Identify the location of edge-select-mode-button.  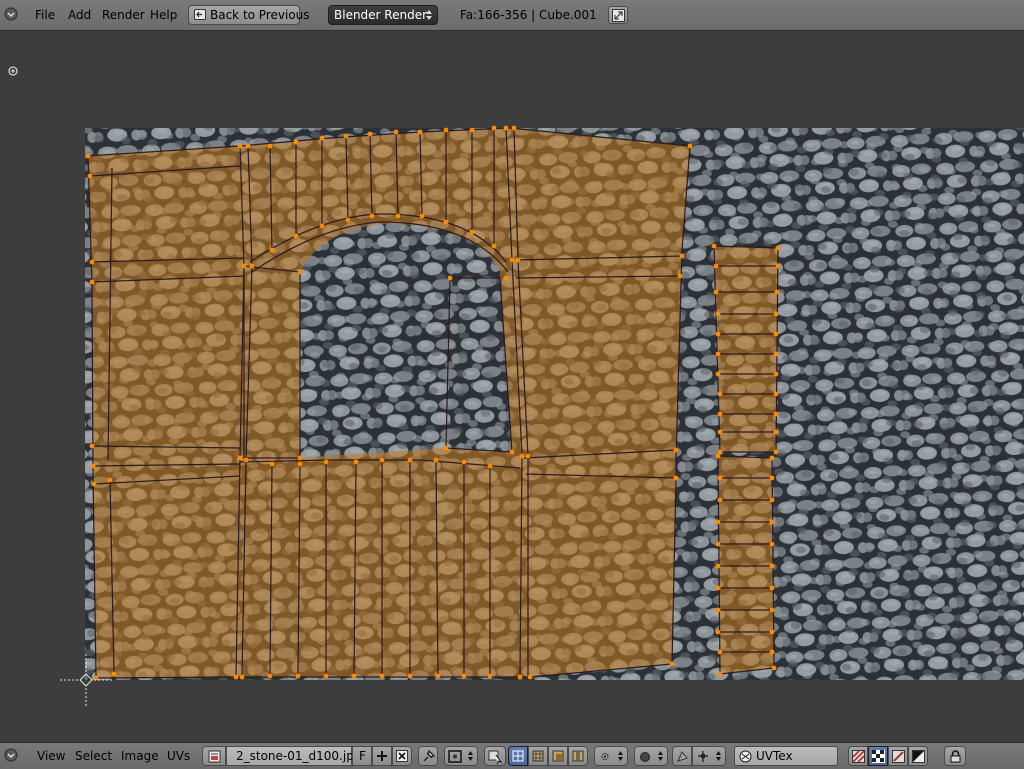
(538, 756).